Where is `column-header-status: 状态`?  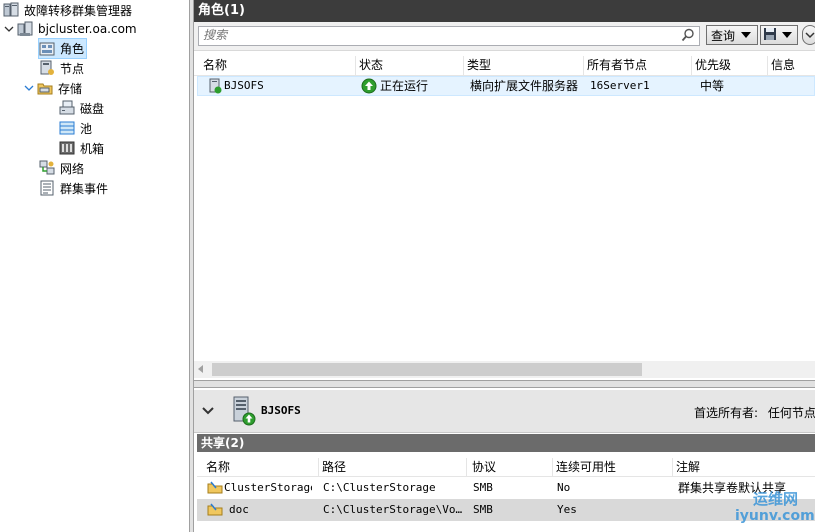 column-header-status: 状态 is located at coordinates (409, 65).